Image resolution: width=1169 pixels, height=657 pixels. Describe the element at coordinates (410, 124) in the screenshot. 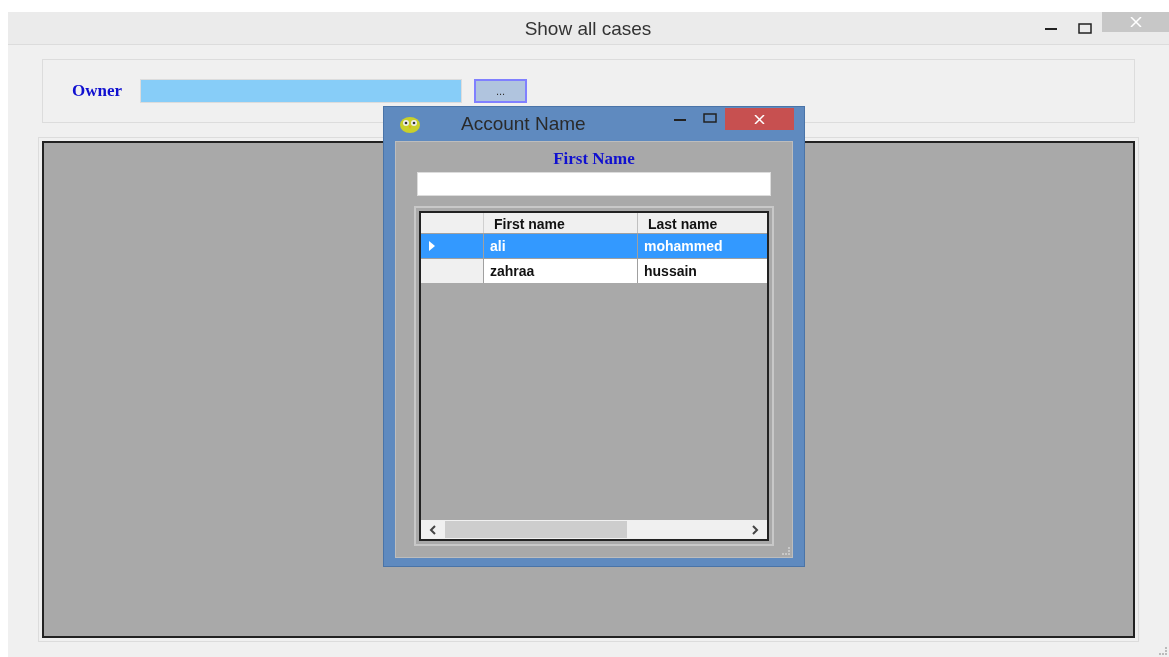

I see `owl-icon` at that location.